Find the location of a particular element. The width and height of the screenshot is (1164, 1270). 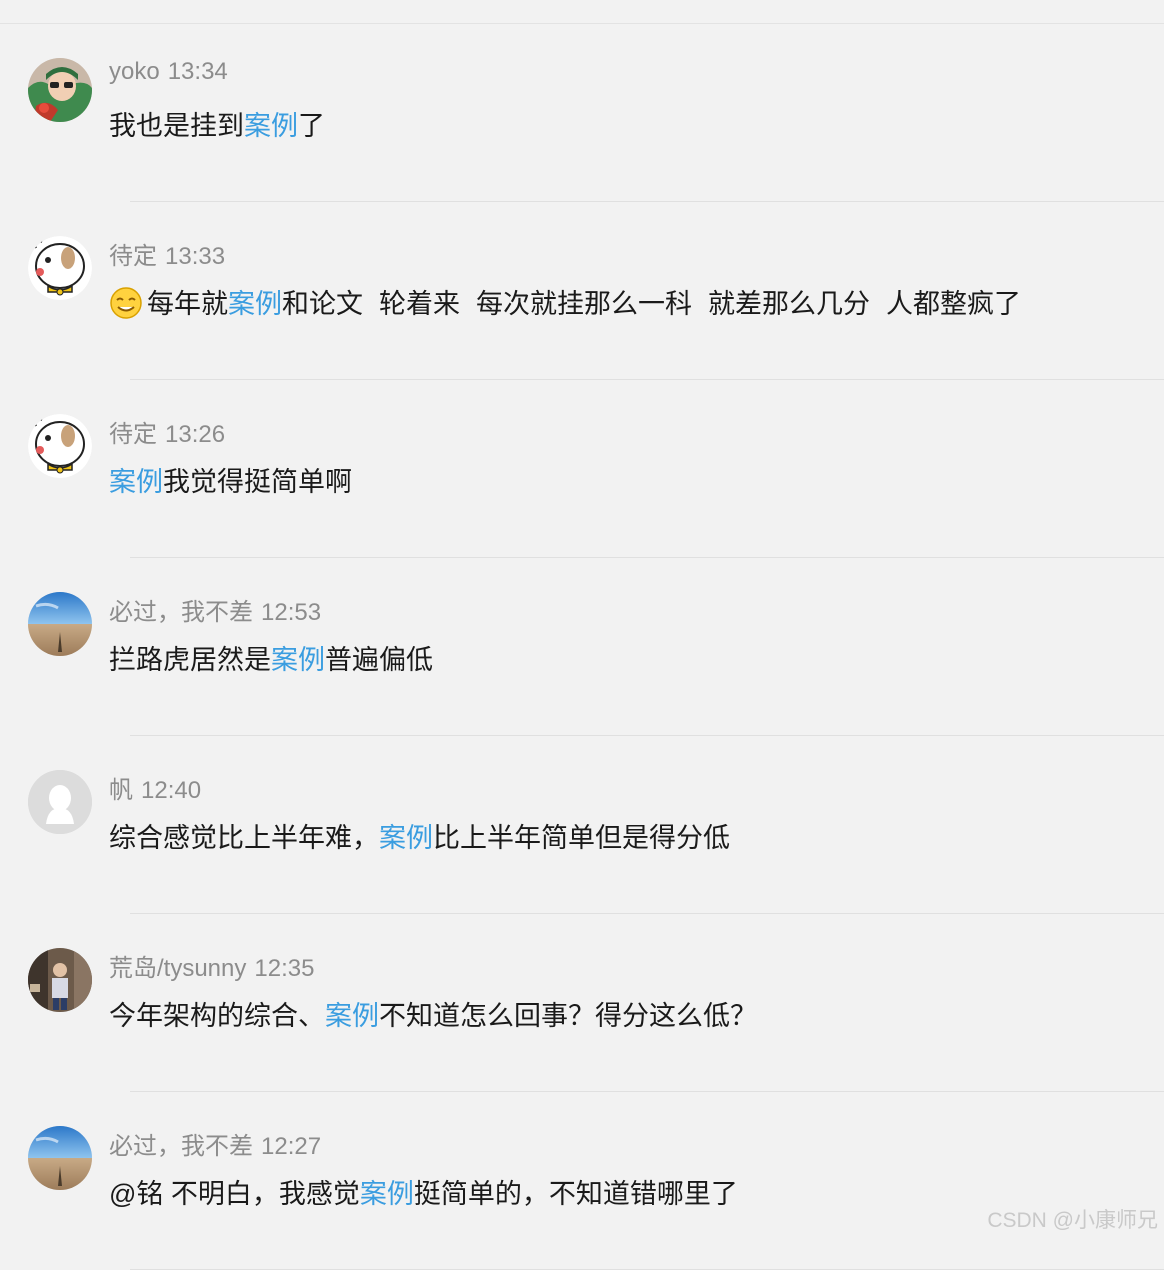

message-meta: 必过，我不差 12:27 is located at coordinates (215, 1143).